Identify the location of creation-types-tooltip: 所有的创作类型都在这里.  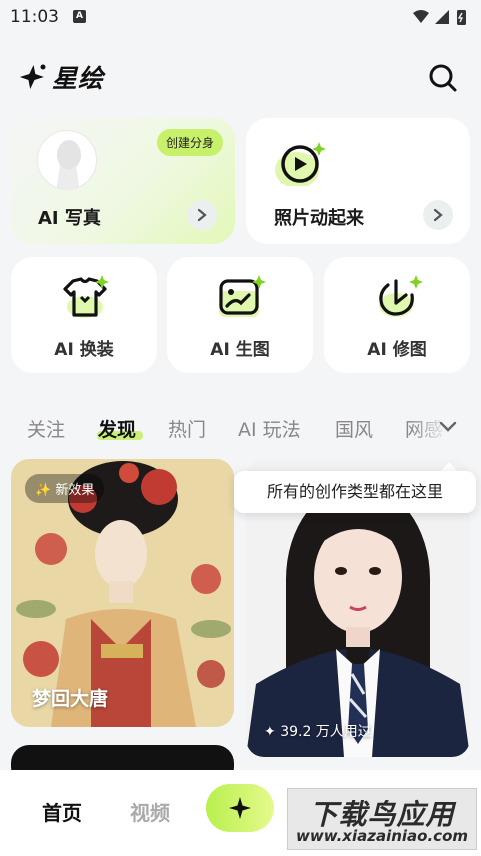
(355, 492).